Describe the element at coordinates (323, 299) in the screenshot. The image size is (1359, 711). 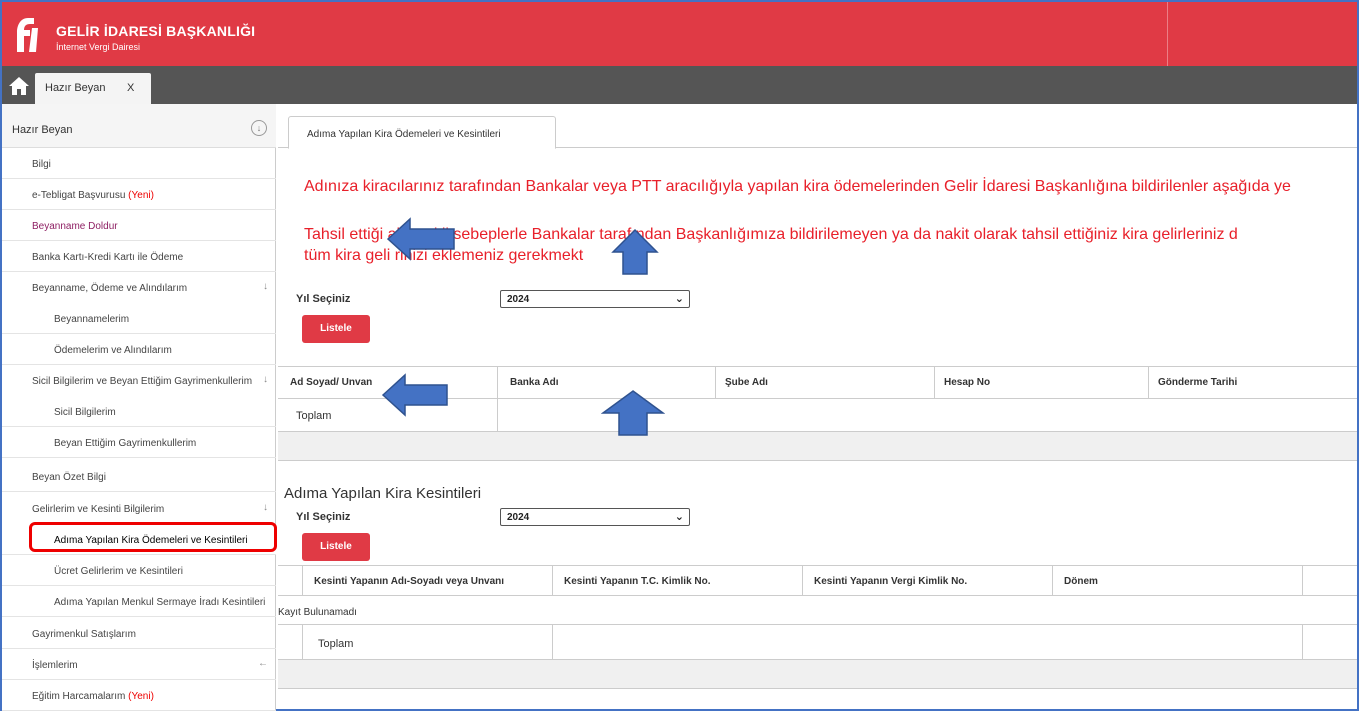
I see `year-label: Yıl Seçiniz` at that location.